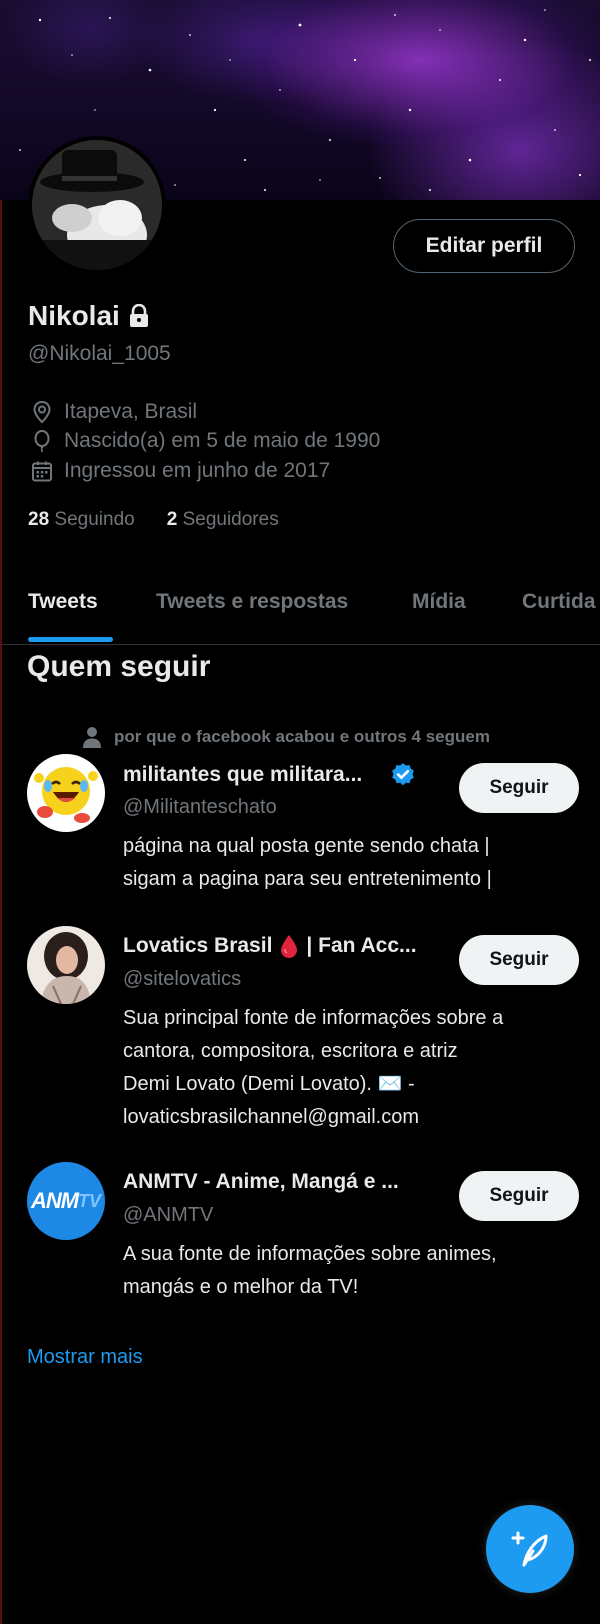  I want to click on person-icon, so click(92, 737).